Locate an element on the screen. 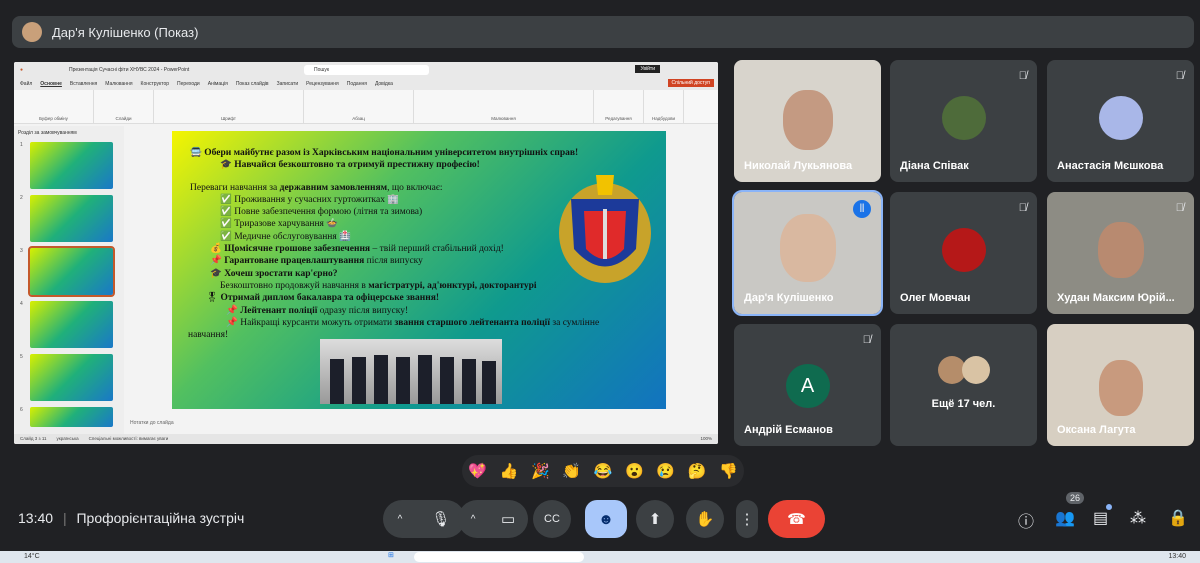  share-button: Спільний доступ is located at coordinates (690, 83).